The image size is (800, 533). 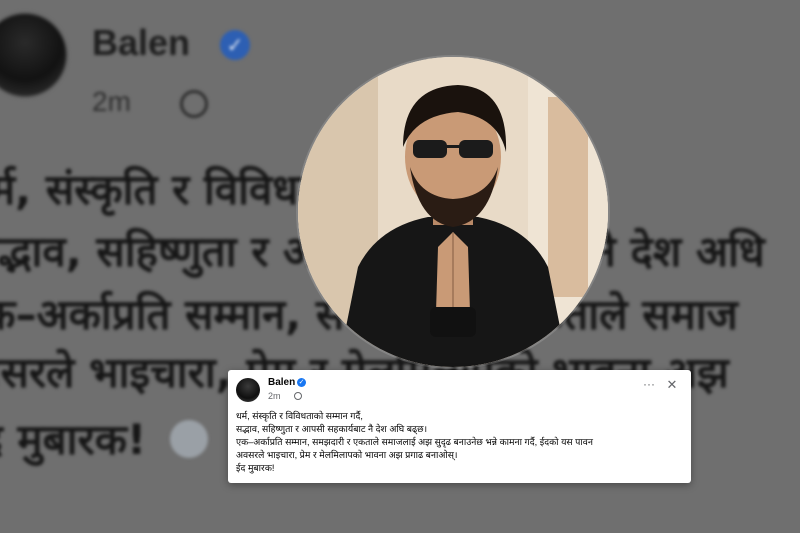 I want to click on post-text-line: धर्म, संस्कृति र विविधताको सम्मान गर्दै,, so click(x=299, y=416).